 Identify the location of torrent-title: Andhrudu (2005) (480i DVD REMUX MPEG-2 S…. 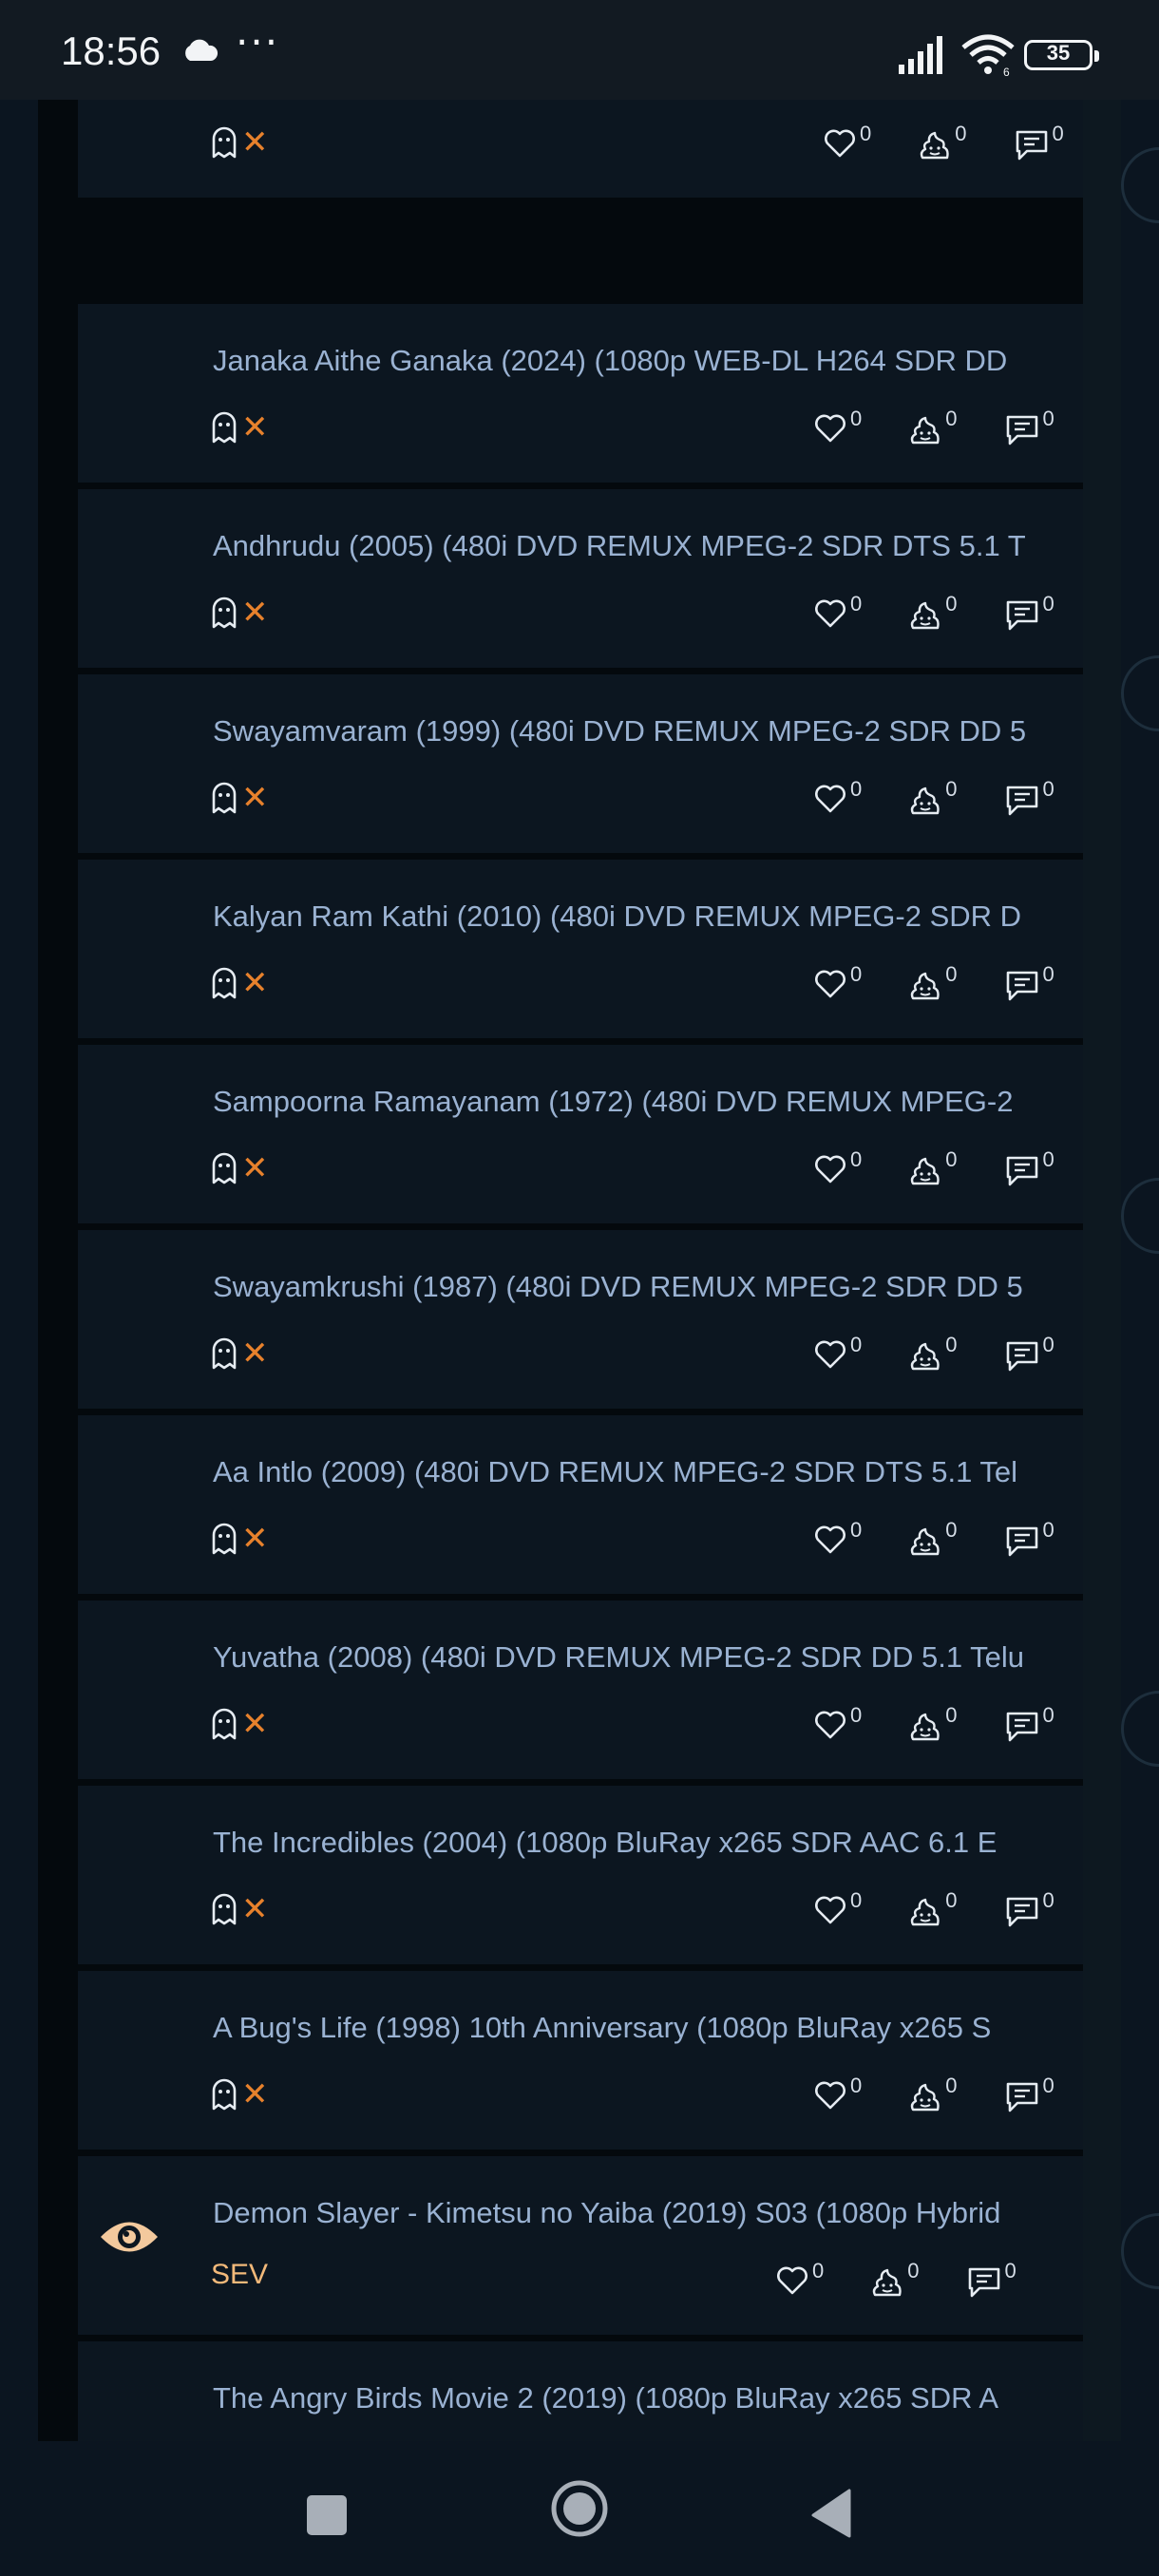
(619, 546).